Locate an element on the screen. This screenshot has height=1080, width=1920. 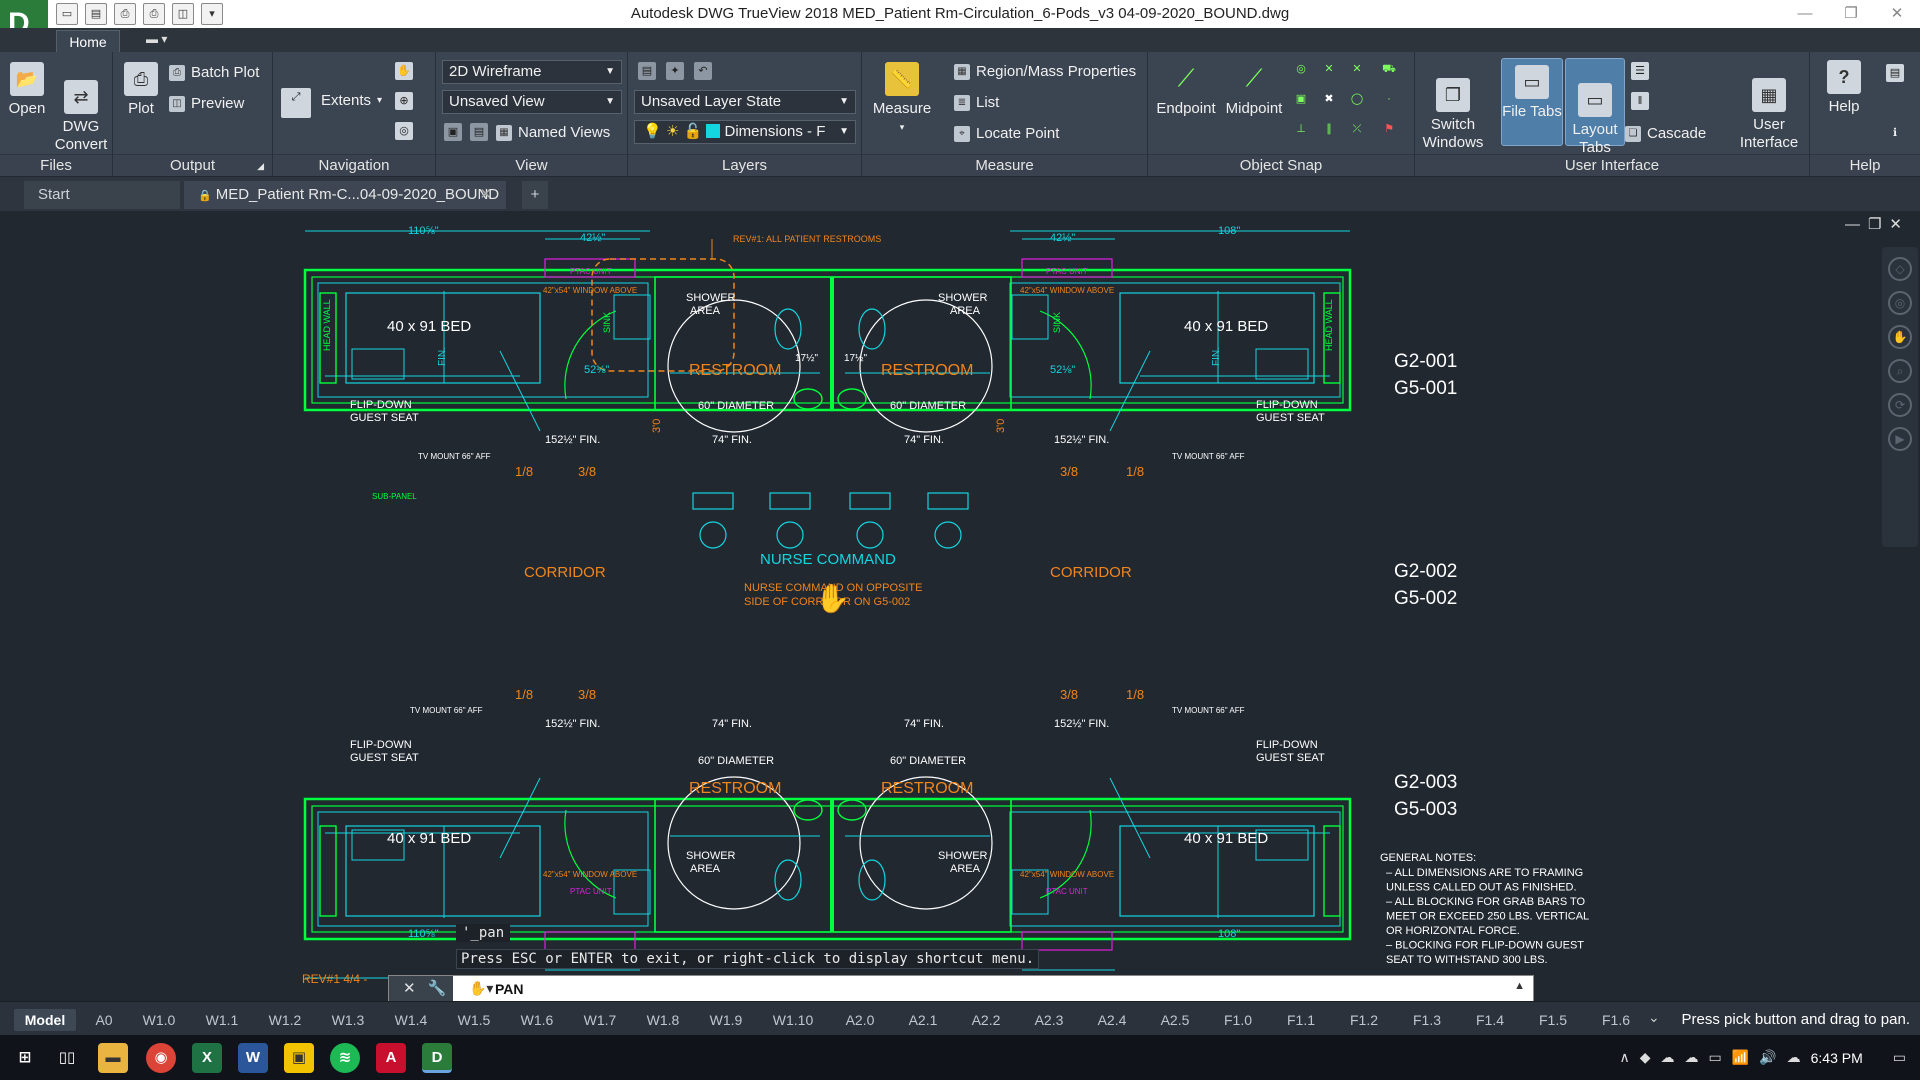
convert-icon: ▤ is located at coordinates (96, 14).